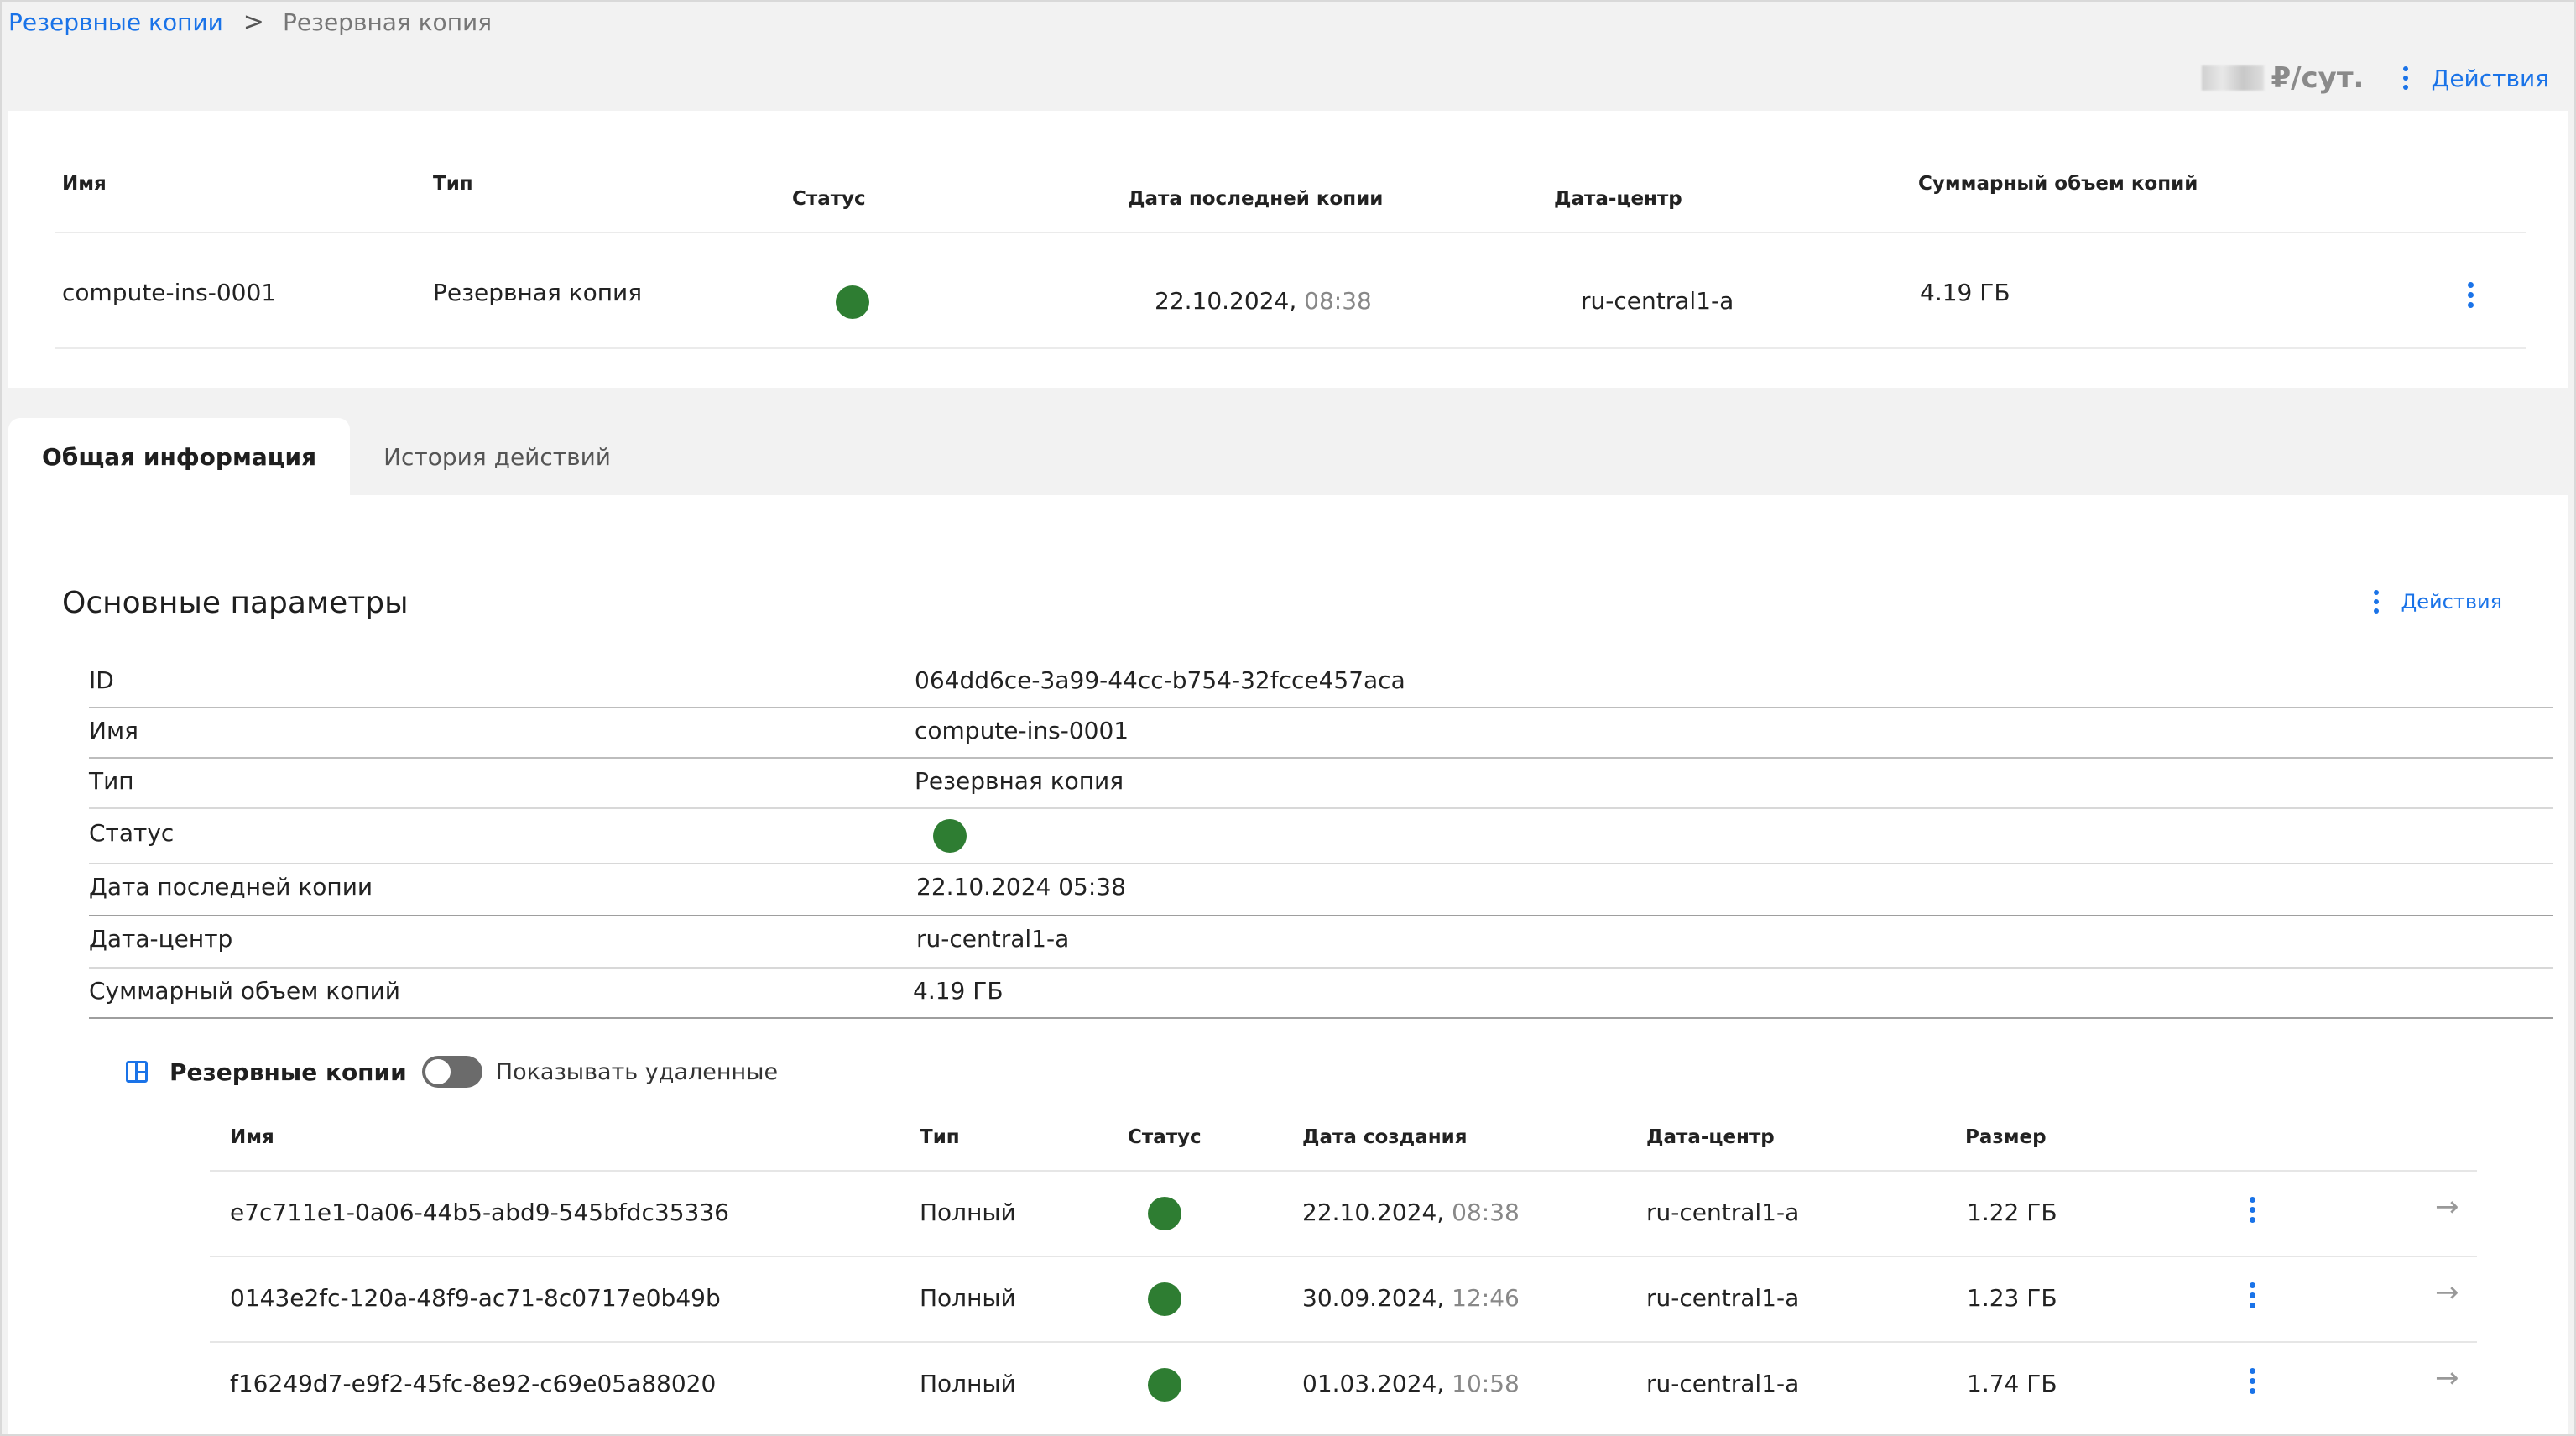 The image size is (2576, 1436). Describe the element at coordinates (2012, 1298) in the screenshot. I see `backup-size: 1.23 ГБ` at that location.